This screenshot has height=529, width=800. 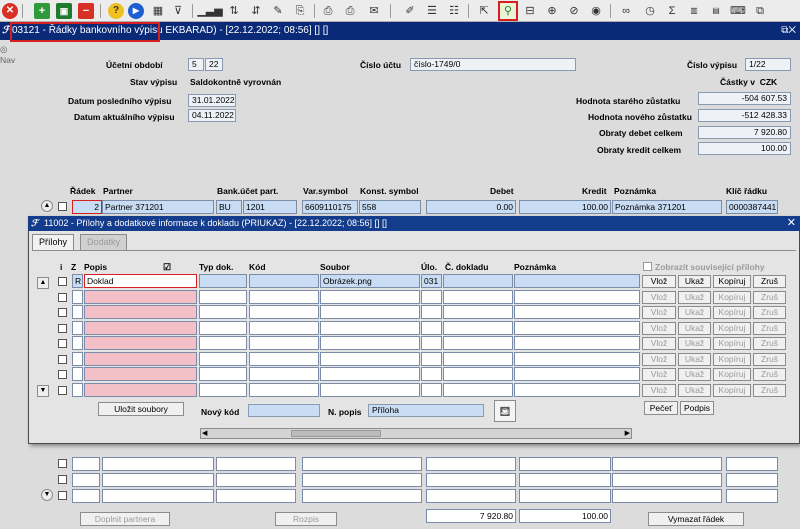 What do you see at coordinates (370, 312) in the screenshot?
I see `attachment-soubor-cell` at bounding box center [370, 312].